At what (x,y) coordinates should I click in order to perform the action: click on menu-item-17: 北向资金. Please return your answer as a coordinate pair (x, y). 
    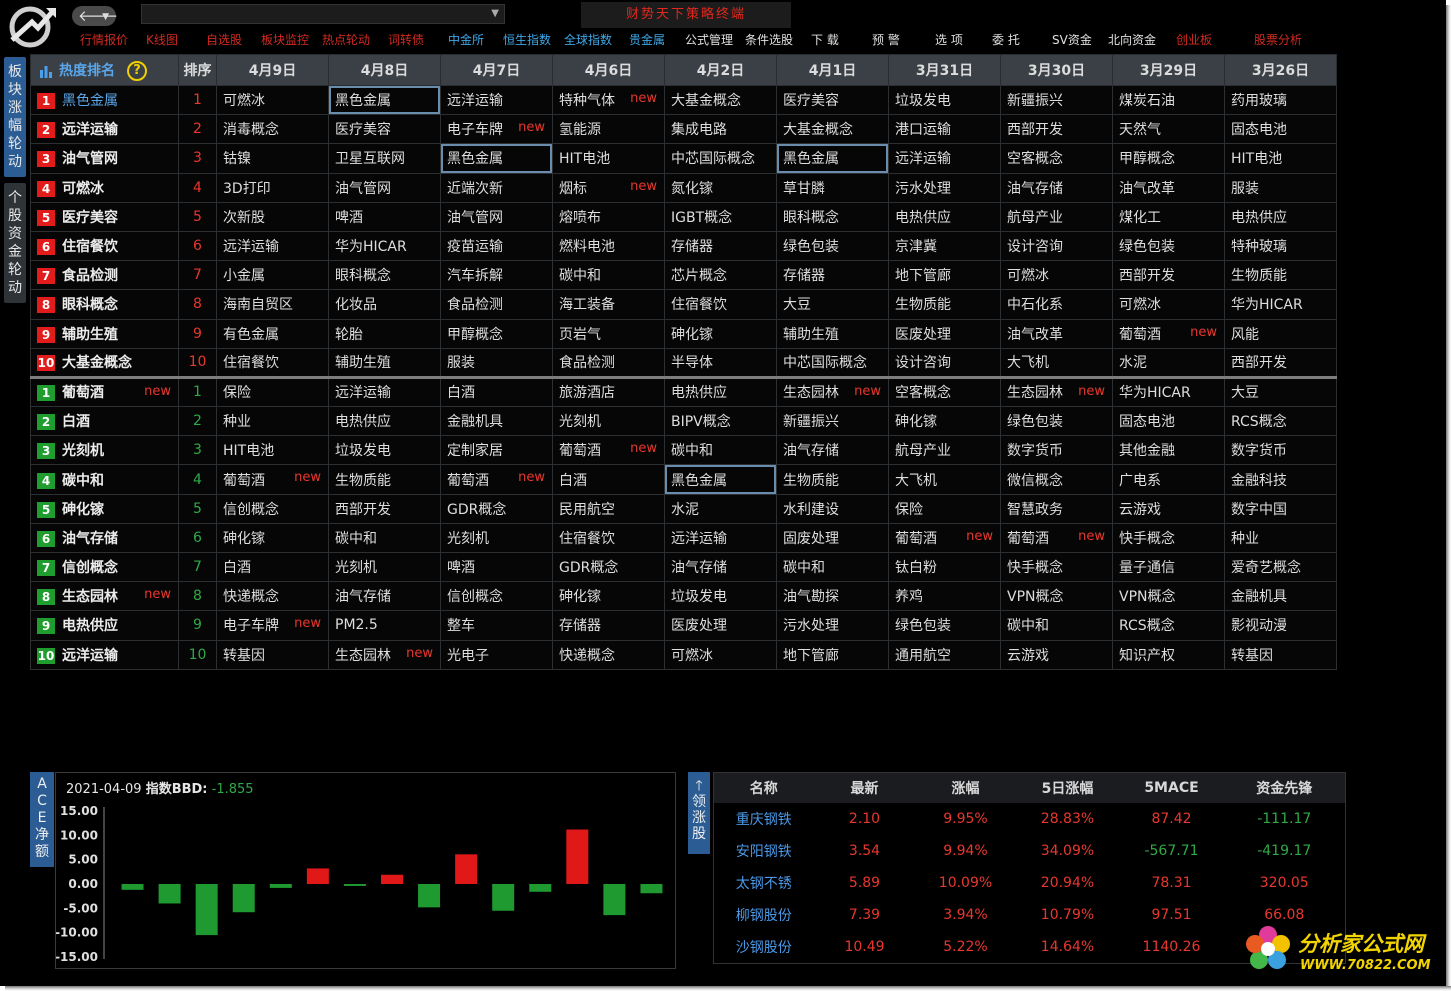
    Looking at the image, I should click on (1132, 40).